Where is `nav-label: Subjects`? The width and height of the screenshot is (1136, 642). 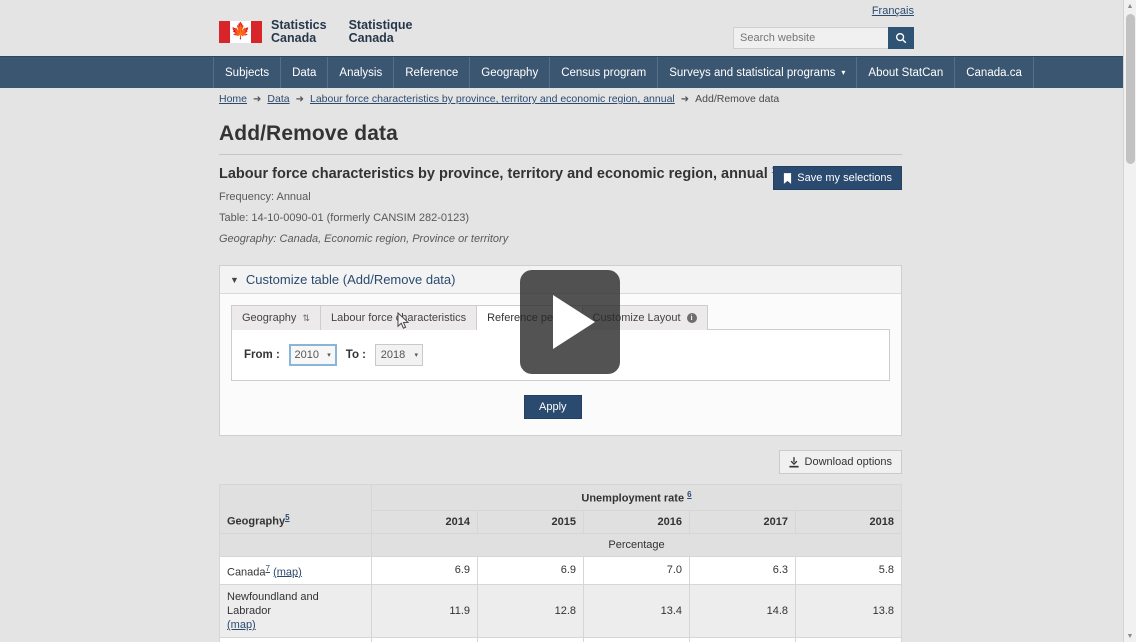 nav-label: Subjects is located at coordinates (247, 72).